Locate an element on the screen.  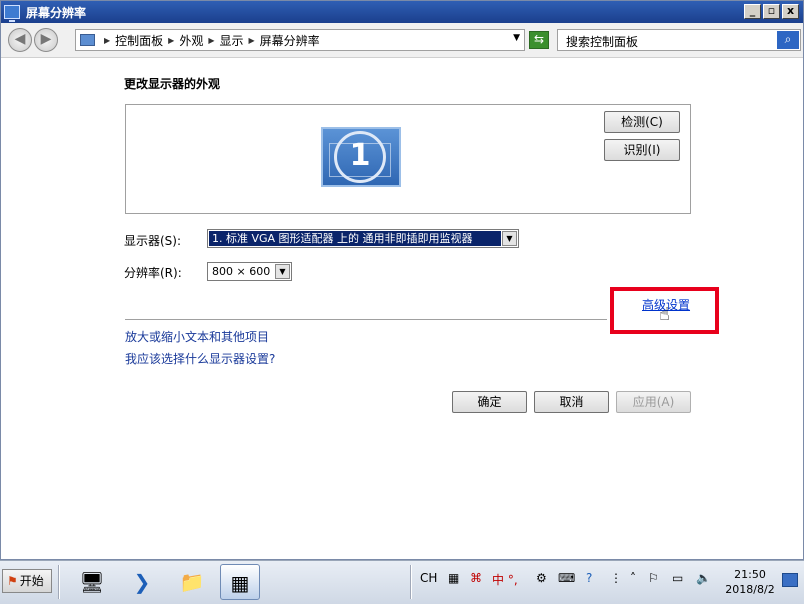
refresh-button: ⇆ is located at coordinates (539, 40).